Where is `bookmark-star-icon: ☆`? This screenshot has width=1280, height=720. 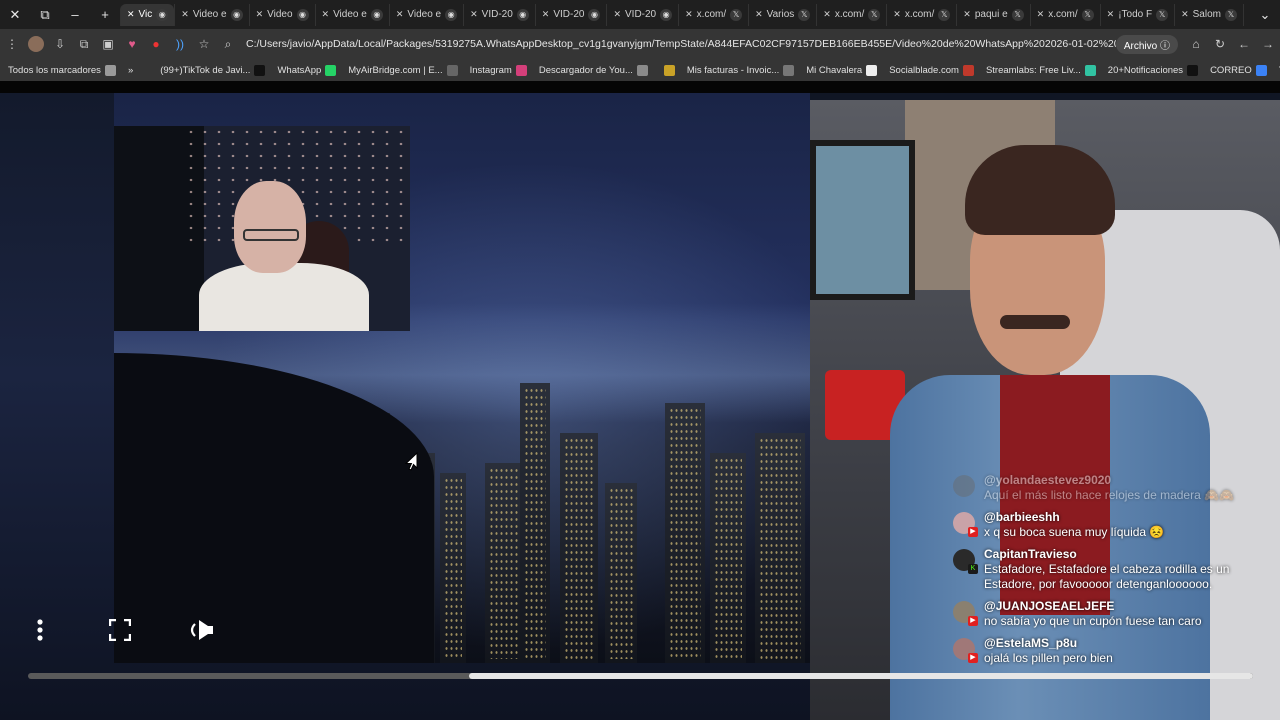
bookmark-star-icon: ☆ is located at coordinates (204, 44).